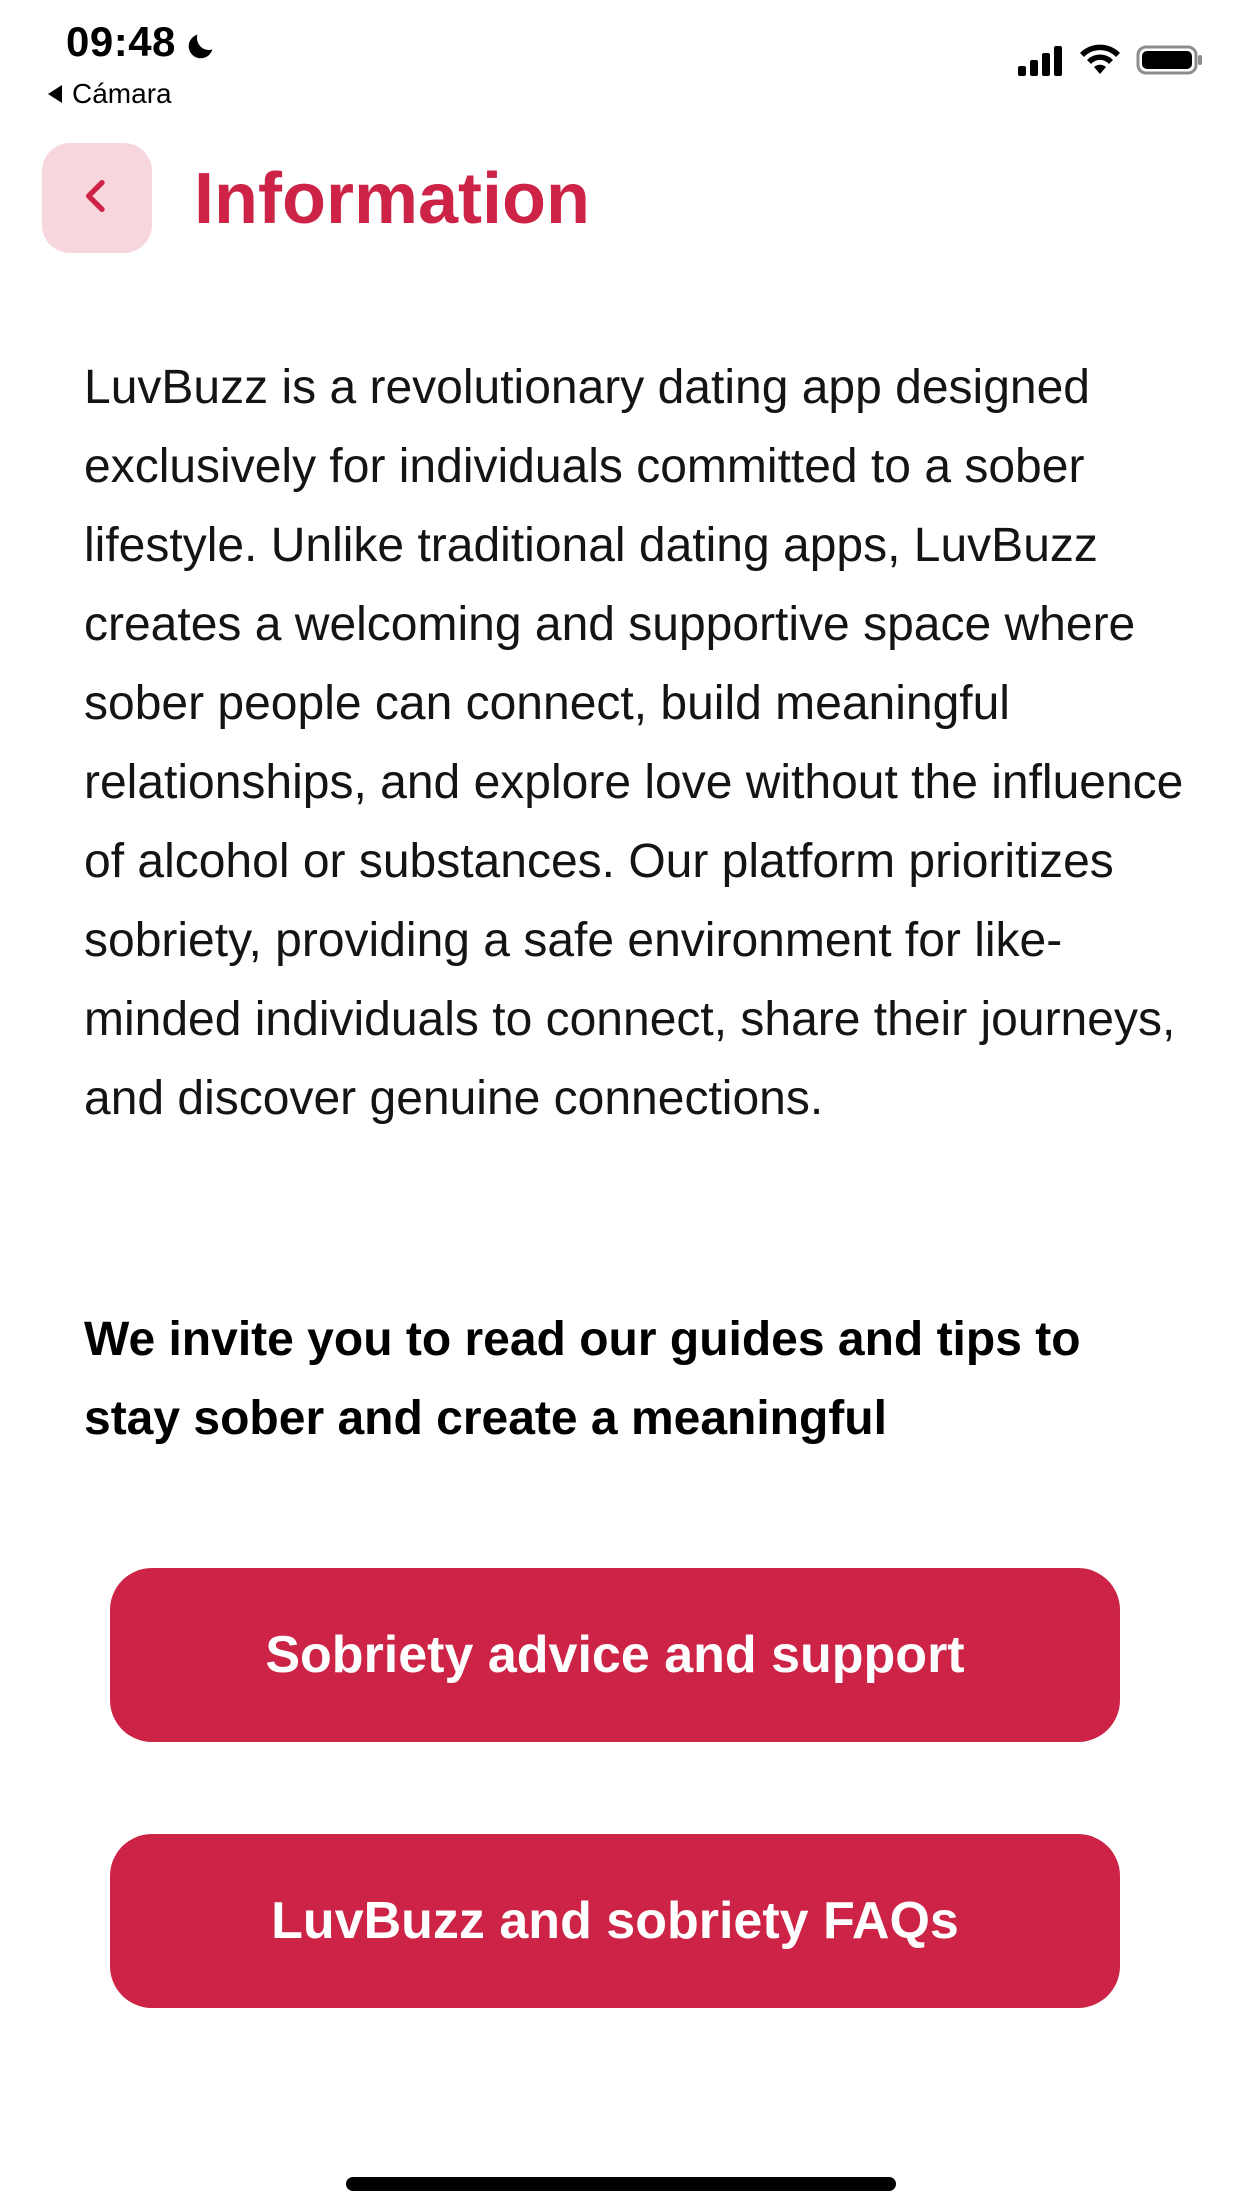  I want to click on wifi-icon, so click(1100, 62).